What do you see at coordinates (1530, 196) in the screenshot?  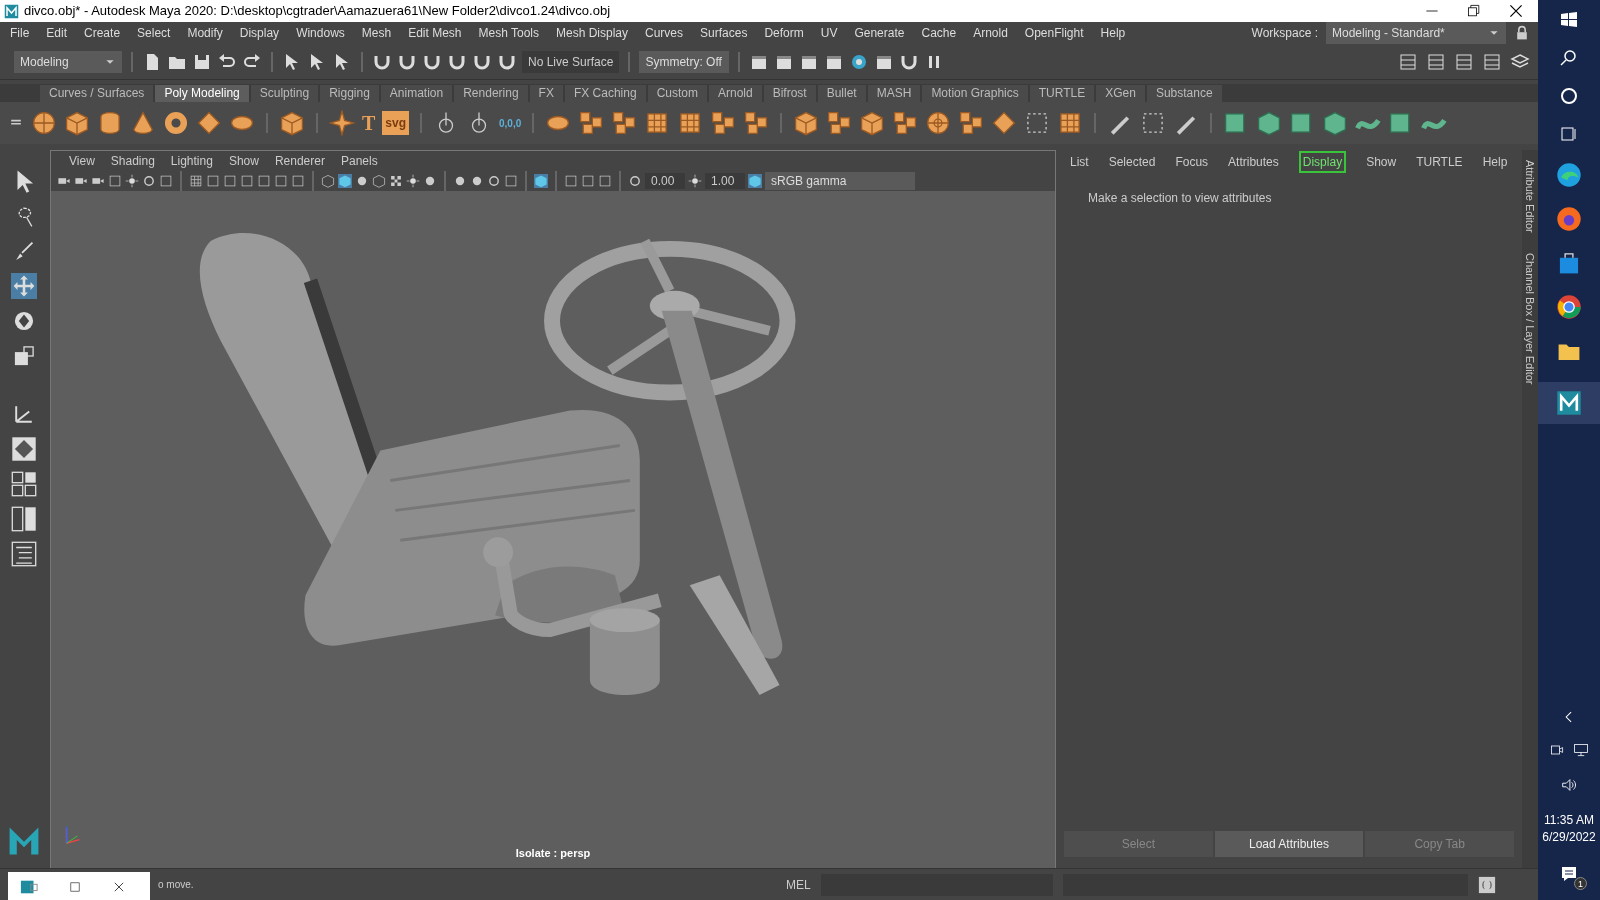 I see `side-tab: Attribute Editor` at bounding box center [1530, 196].